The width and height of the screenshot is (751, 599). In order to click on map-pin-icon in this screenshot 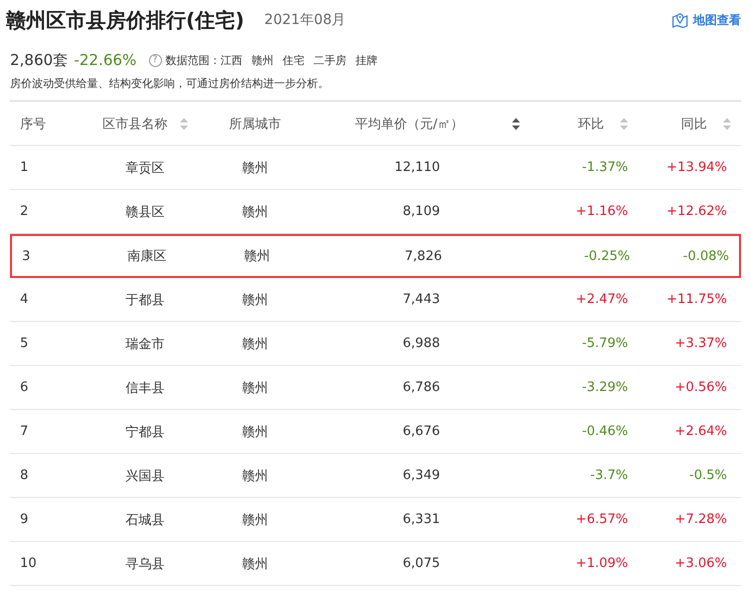, I will do `click(680, 20)`.